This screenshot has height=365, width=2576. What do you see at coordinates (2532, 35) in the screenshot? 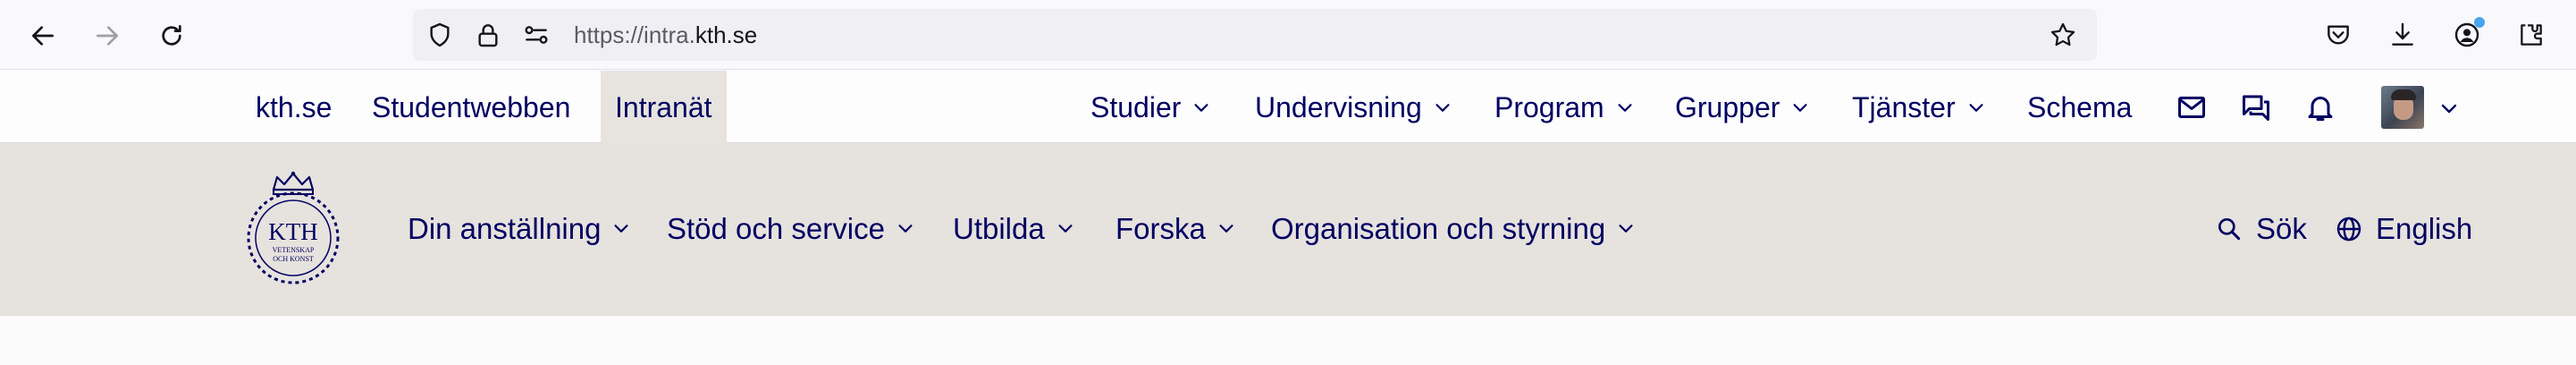
I see `extensions-icon` at bounding box center [2532, 35].